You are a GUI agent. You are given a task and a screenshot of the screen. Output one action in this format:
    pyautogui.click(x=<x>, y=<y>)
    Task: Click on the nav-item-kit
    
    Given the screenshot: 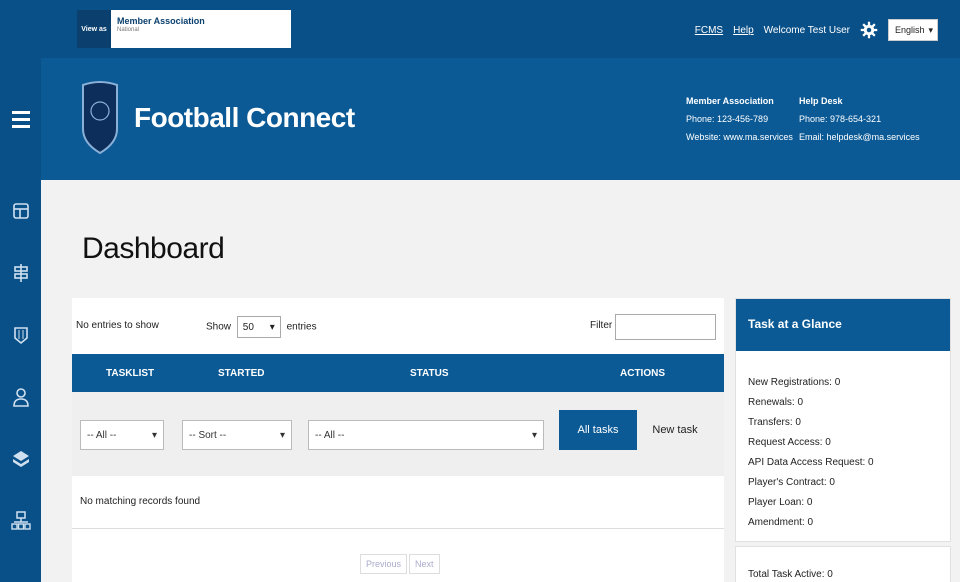 What is the action you would take?
    pyautogui.click(x=20, y=335)
    